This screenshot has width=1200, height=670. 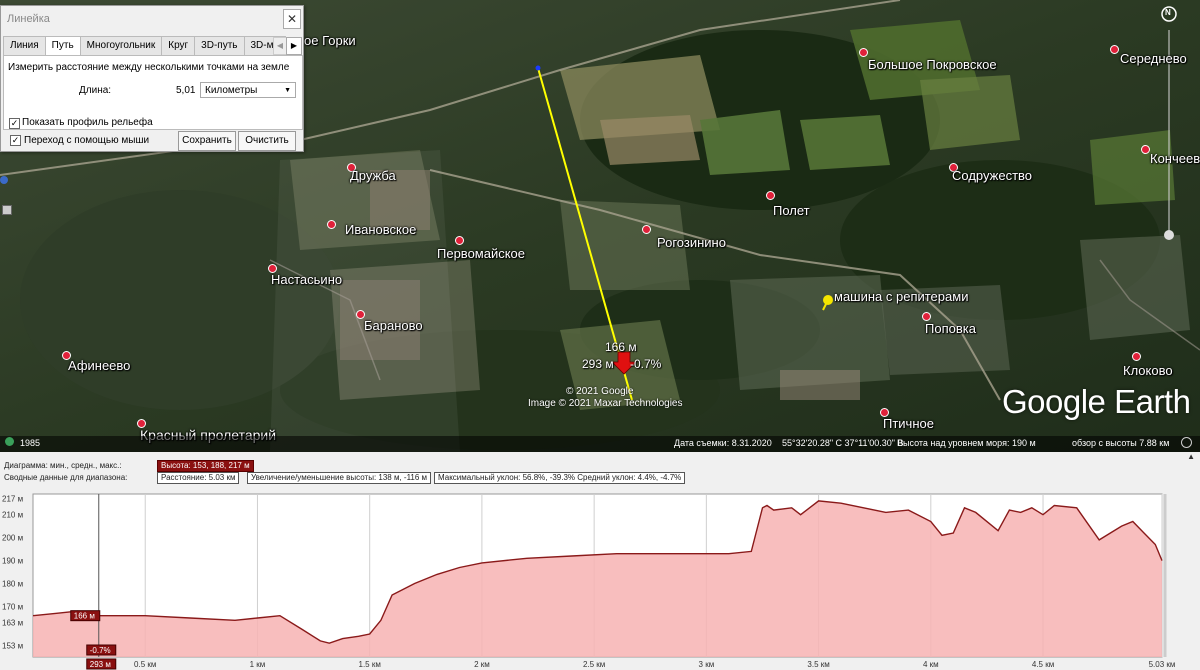 I want to click on profile-elevation-stats: Высота: 153, 188, 217 м, so click(x=205, y=466).